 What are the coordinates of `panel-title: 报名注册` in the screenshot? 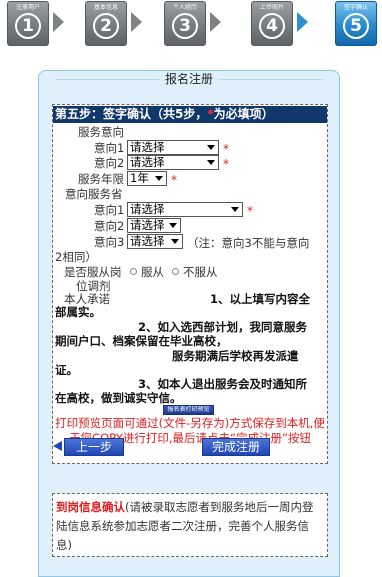 It's located at (189, 79).